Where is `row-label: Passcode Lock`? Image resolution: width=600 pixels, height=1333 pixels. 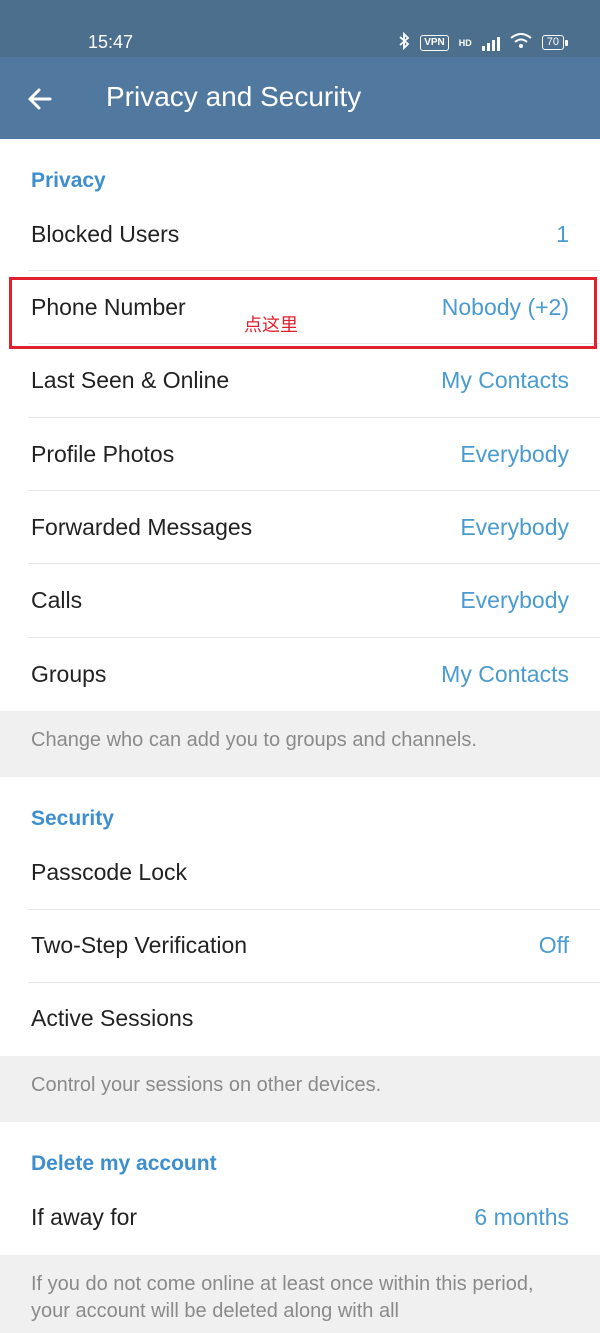 row-label: Passcode Lock is located at coordinates (109, 872).